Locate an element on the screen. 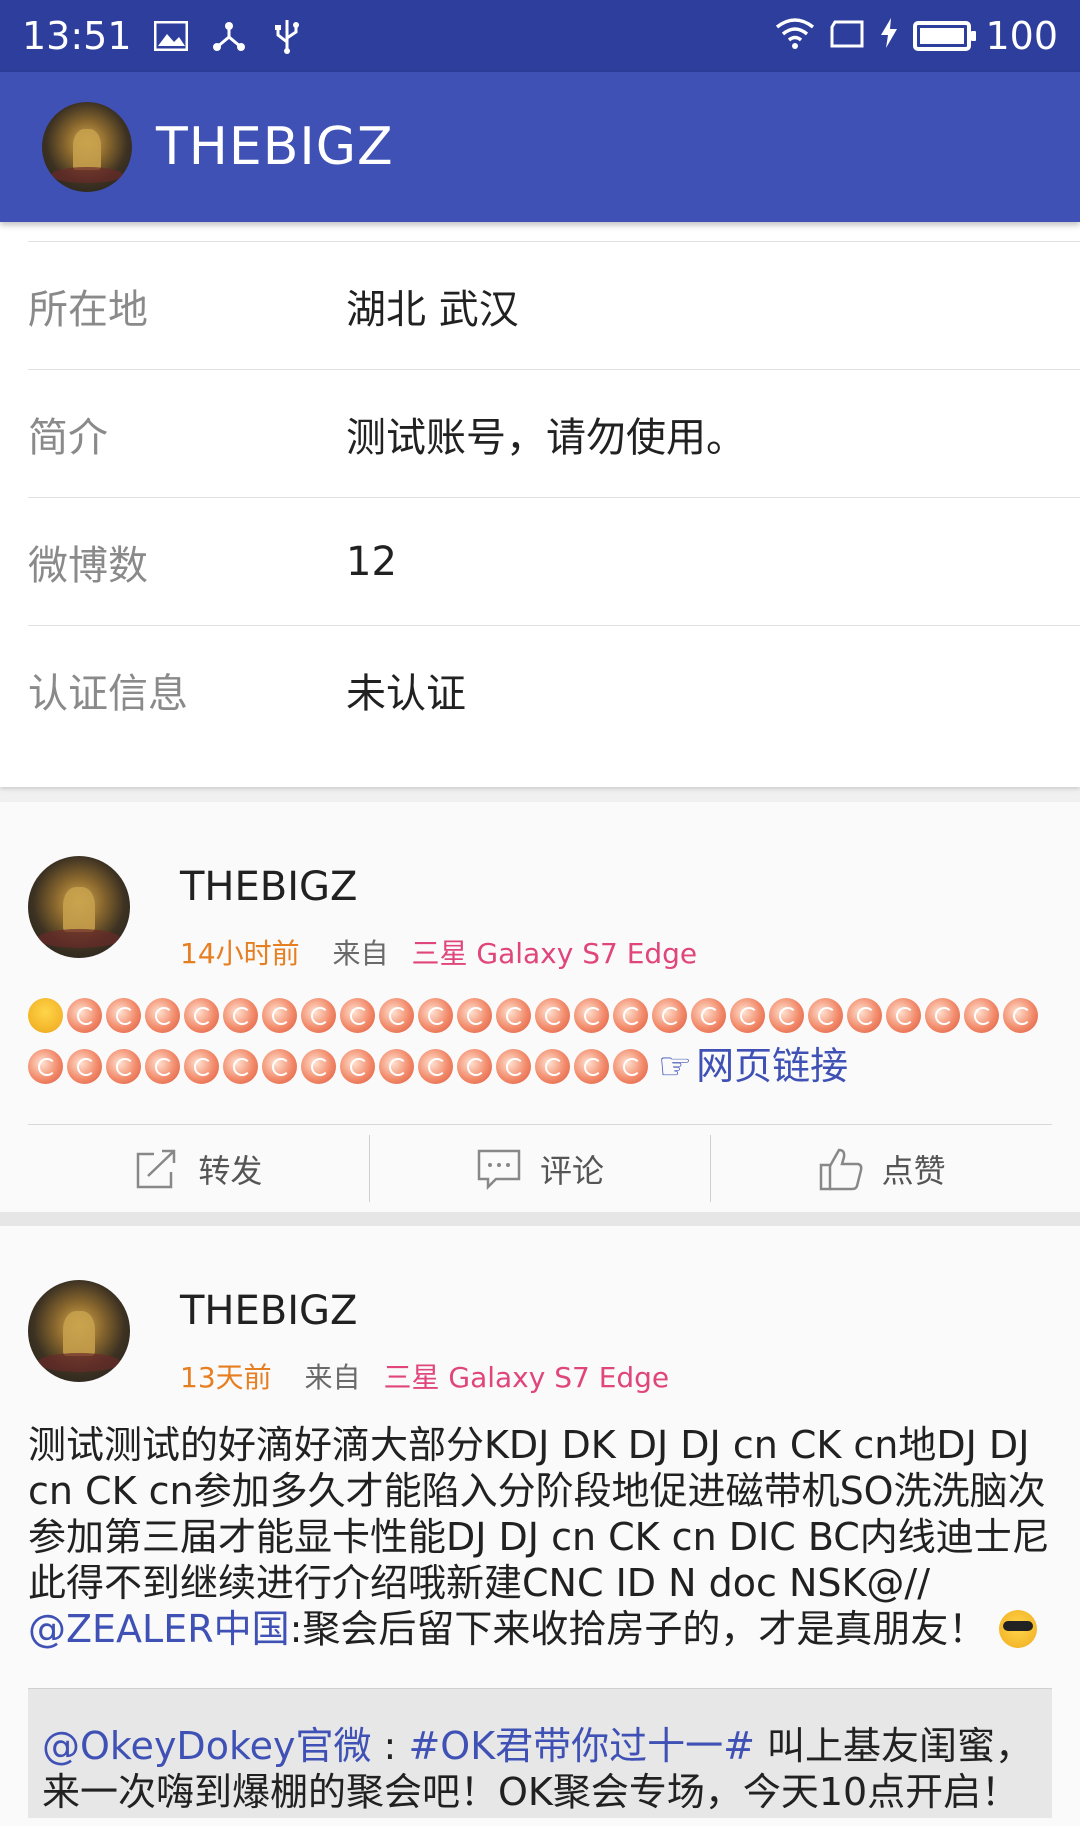  post-time: 13天前 is located at coordinates (226, 1377).